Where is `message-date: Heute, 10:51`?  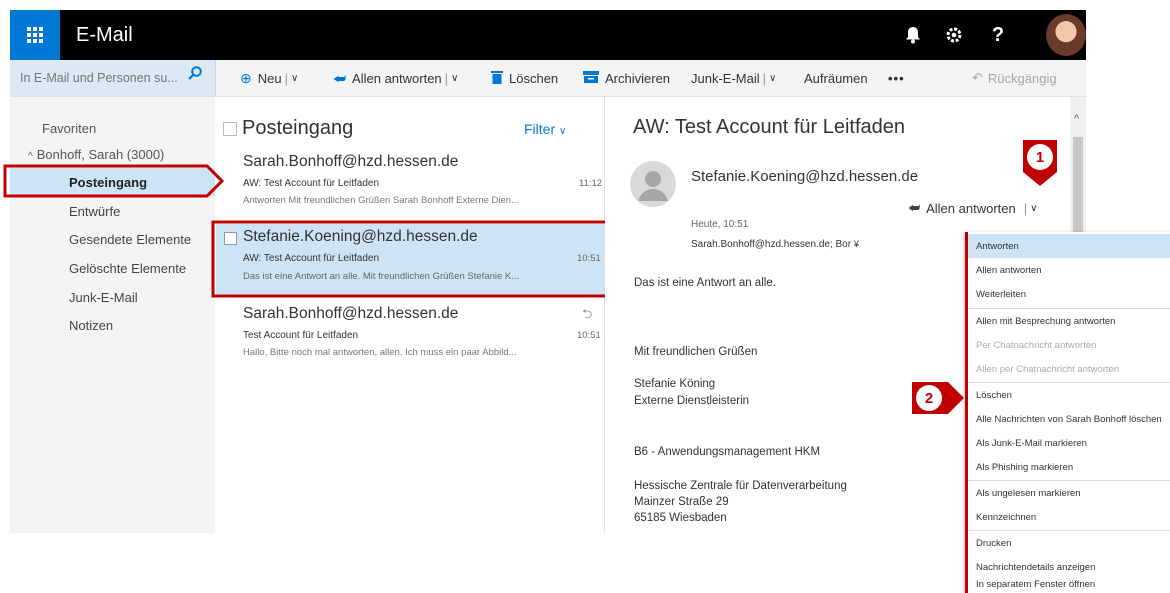
message-date: Heute, 10:51 is located at coordinates (720, 224).